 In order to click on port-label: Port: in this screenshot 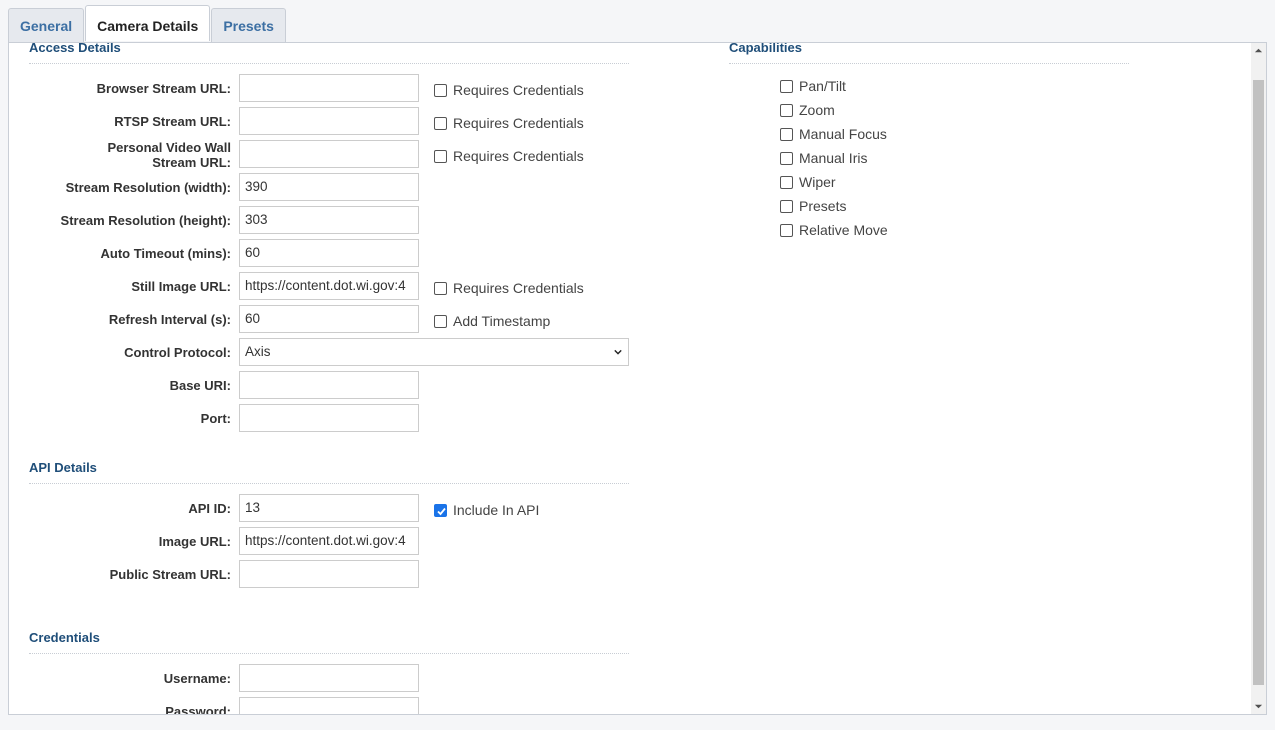, I will do `click(215, 418)`.